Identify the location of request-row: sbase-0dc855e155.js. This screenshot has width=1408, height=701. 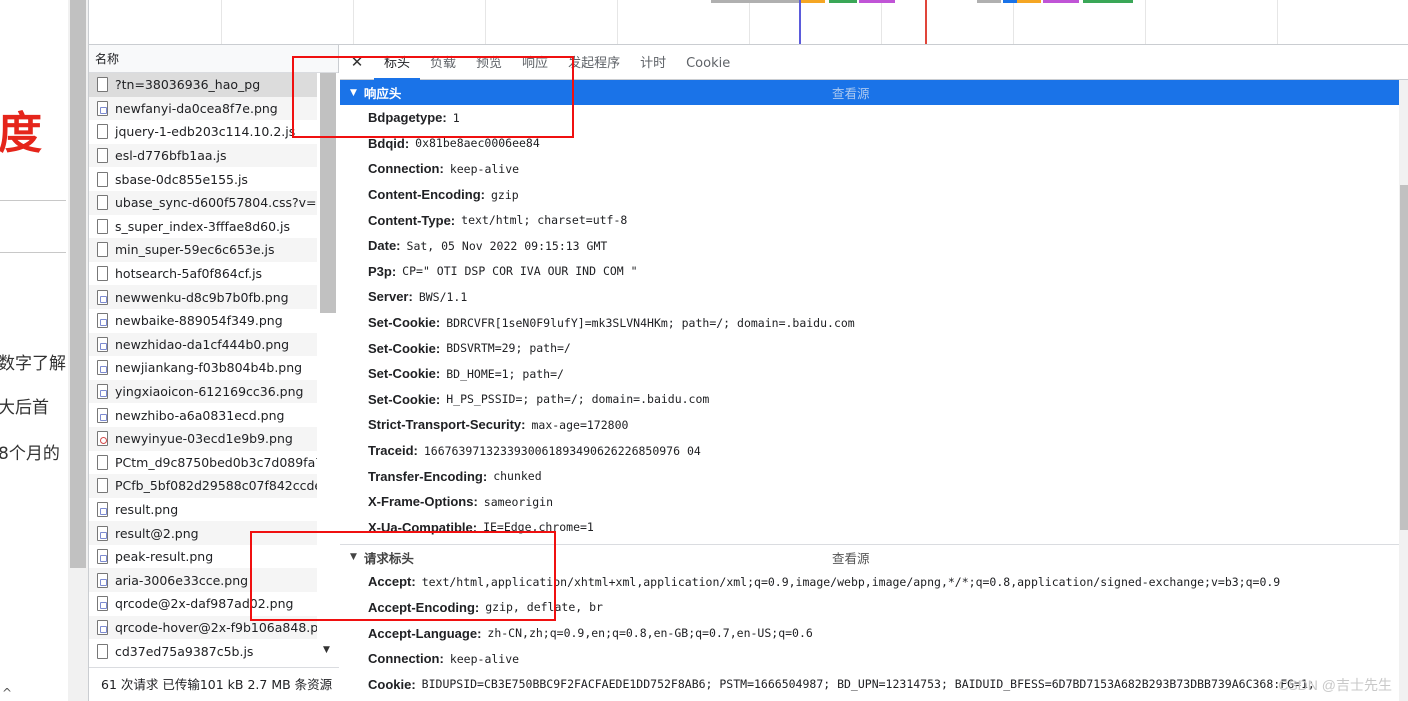
(203, 179).